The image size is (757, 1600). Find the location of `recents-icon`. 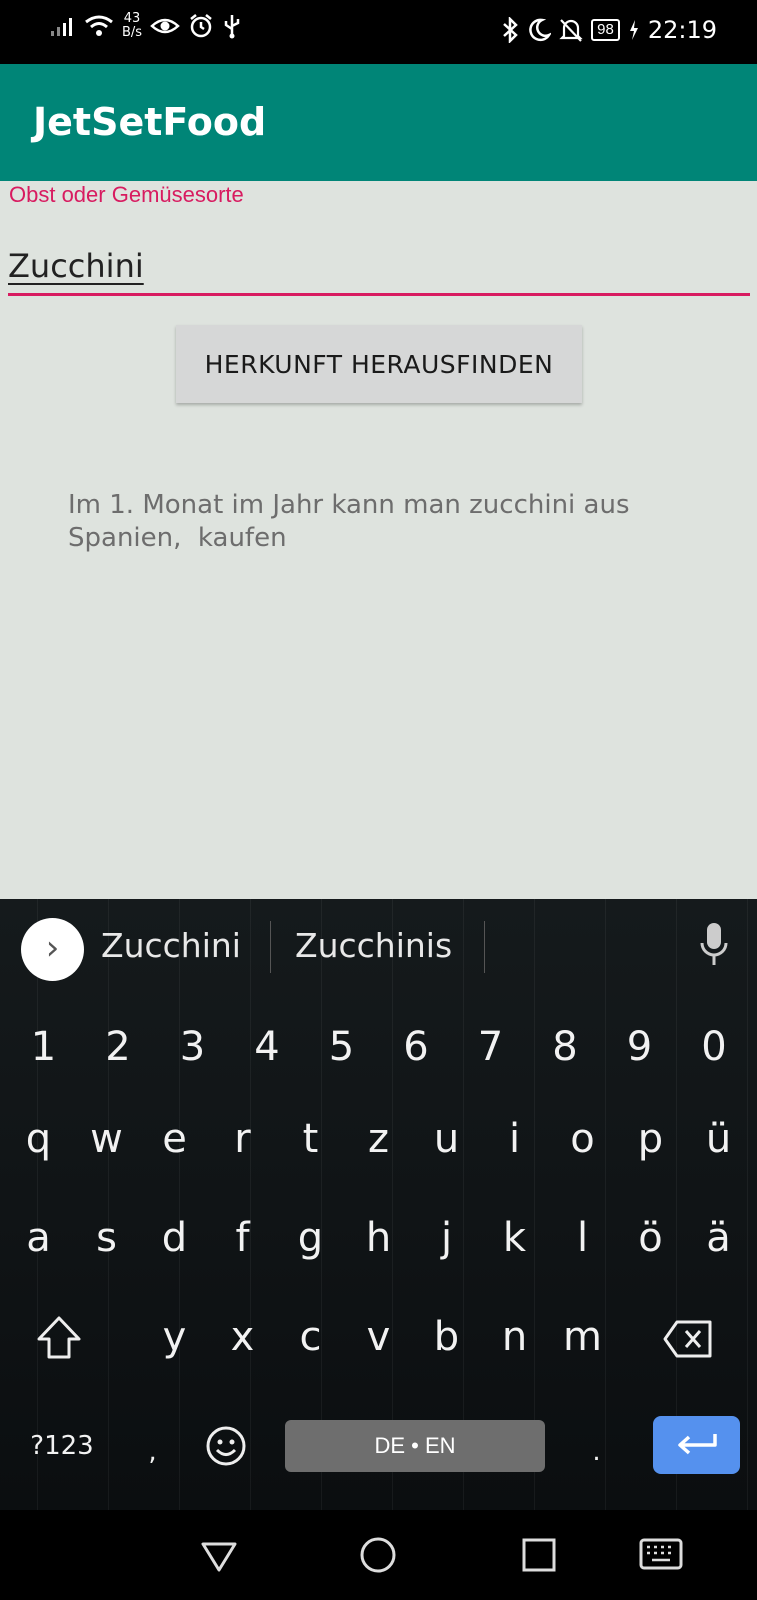

recents-icon is located at coordinates (539, 1555).